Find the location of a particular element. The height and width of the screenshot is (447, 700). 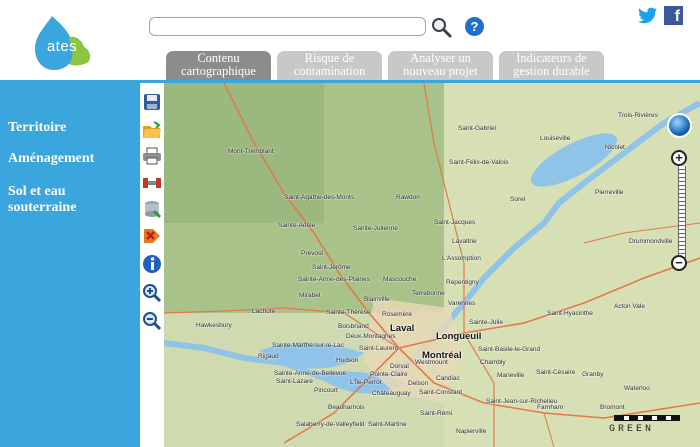

map-label: Mascouche is located at coordinates (400, 279).